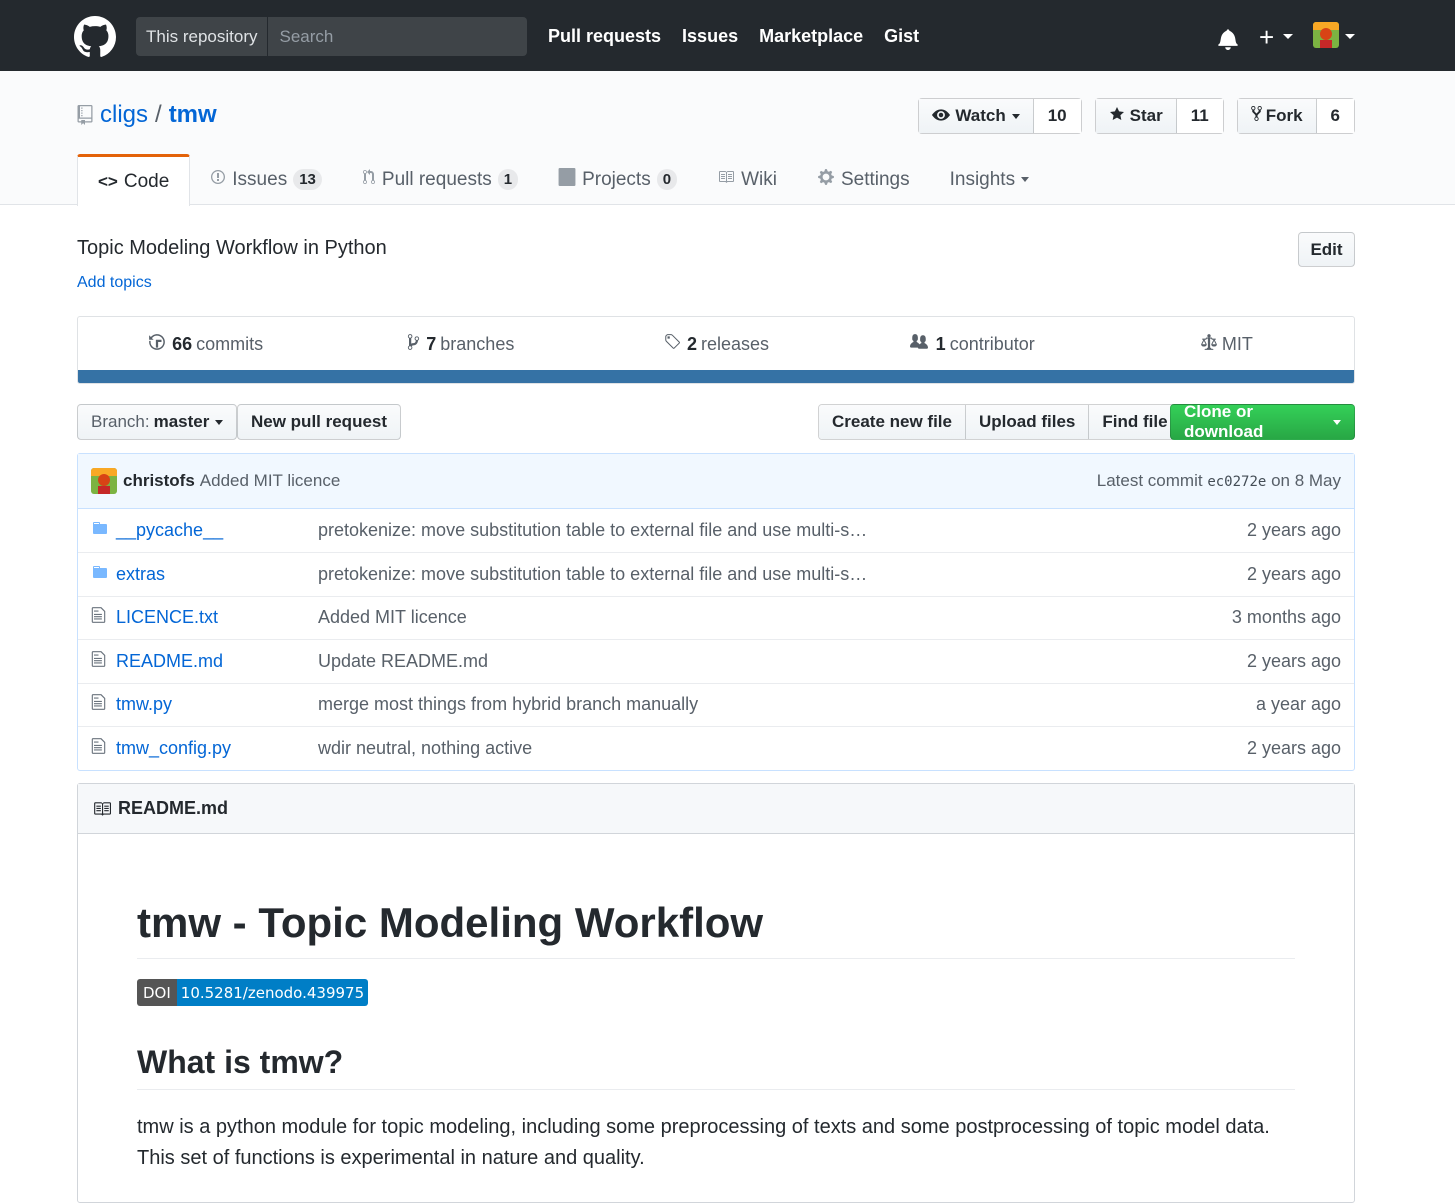 The width and height of the screenshot is (1455, 1203). What do you see at coordinates (1335, 116) in the screenshot?
I see `fork-count: 6` at bounding box center [1335, 116].